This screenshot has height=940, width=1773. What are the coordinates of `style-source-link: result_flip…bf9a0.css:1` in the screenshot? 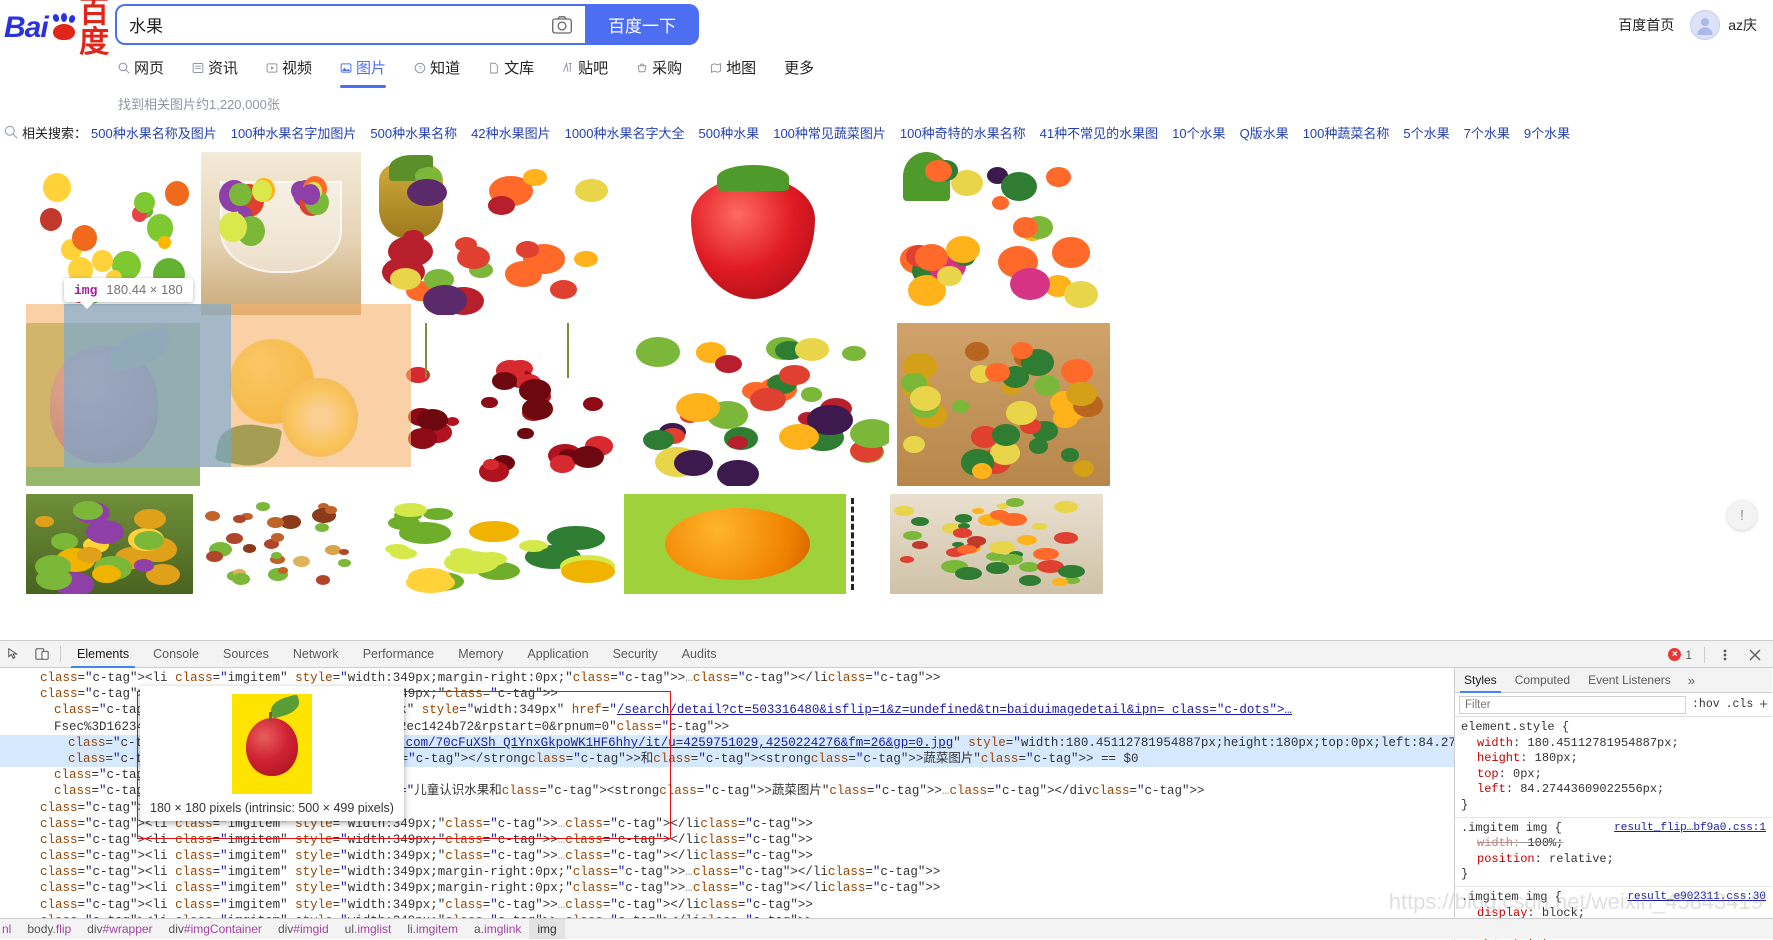 It's located at (1690, 829).